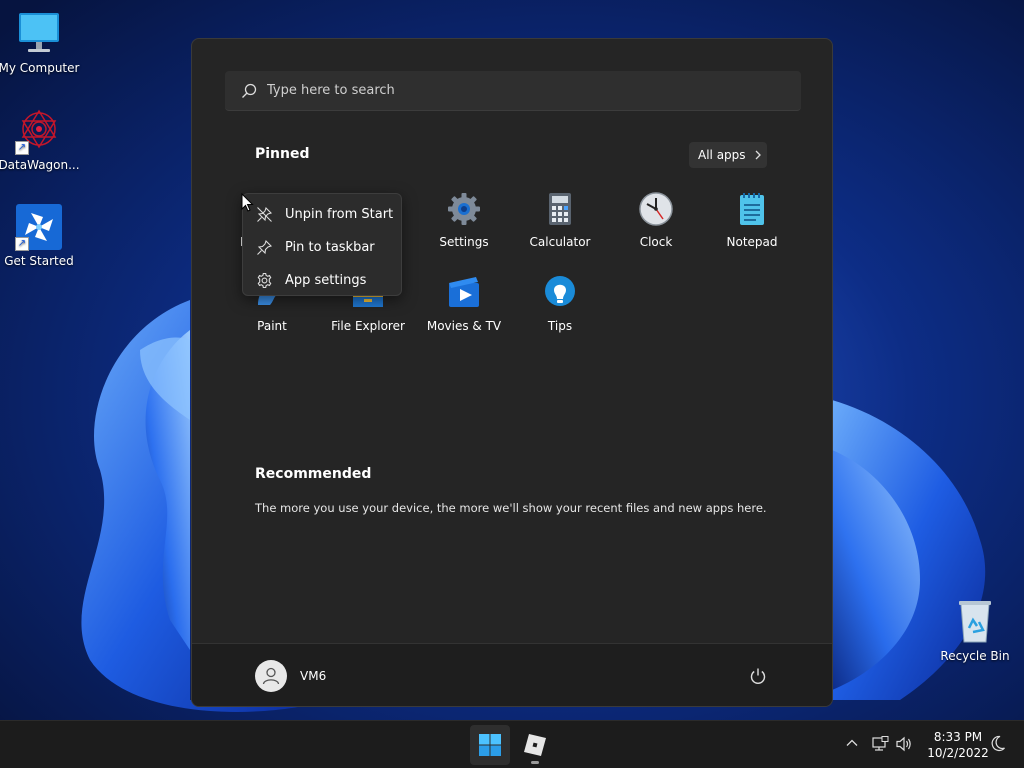 The width and height of the screenshot is (1024, 768). What do you see at coordinates (560, 209) in the screenshot?
I see `calculator-icon` at bounding box center [560, 209].